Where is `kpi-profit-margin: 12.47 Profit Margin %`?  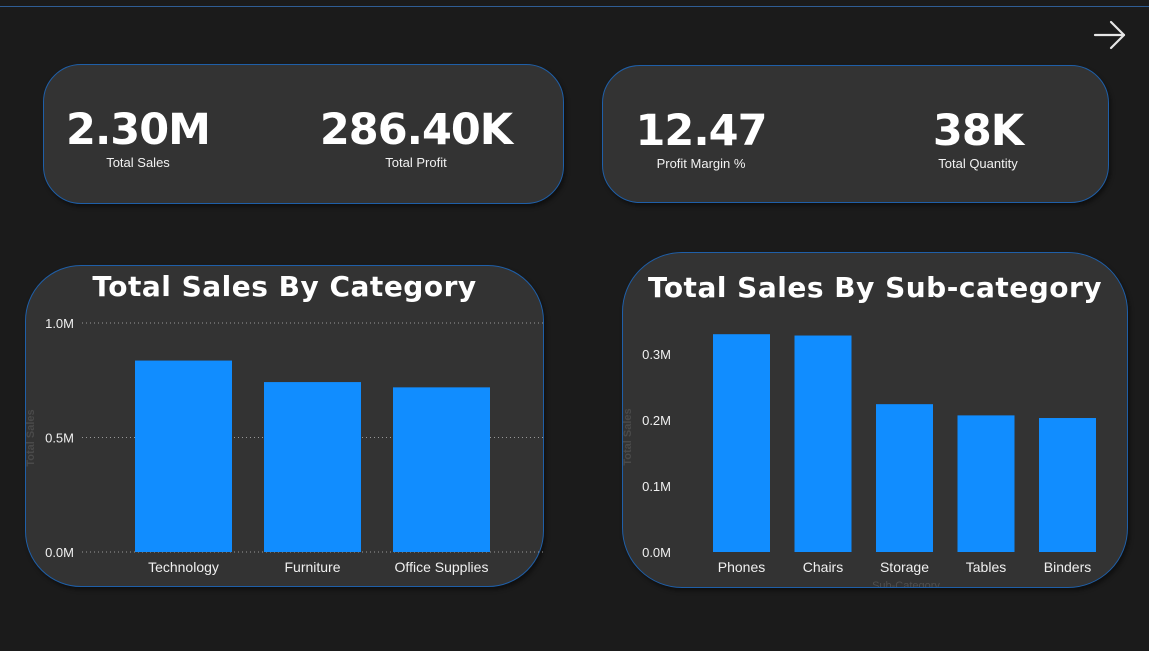 kpi-profit-margin: 12.47 Profit Margin % is located at coordinates (701, 139).